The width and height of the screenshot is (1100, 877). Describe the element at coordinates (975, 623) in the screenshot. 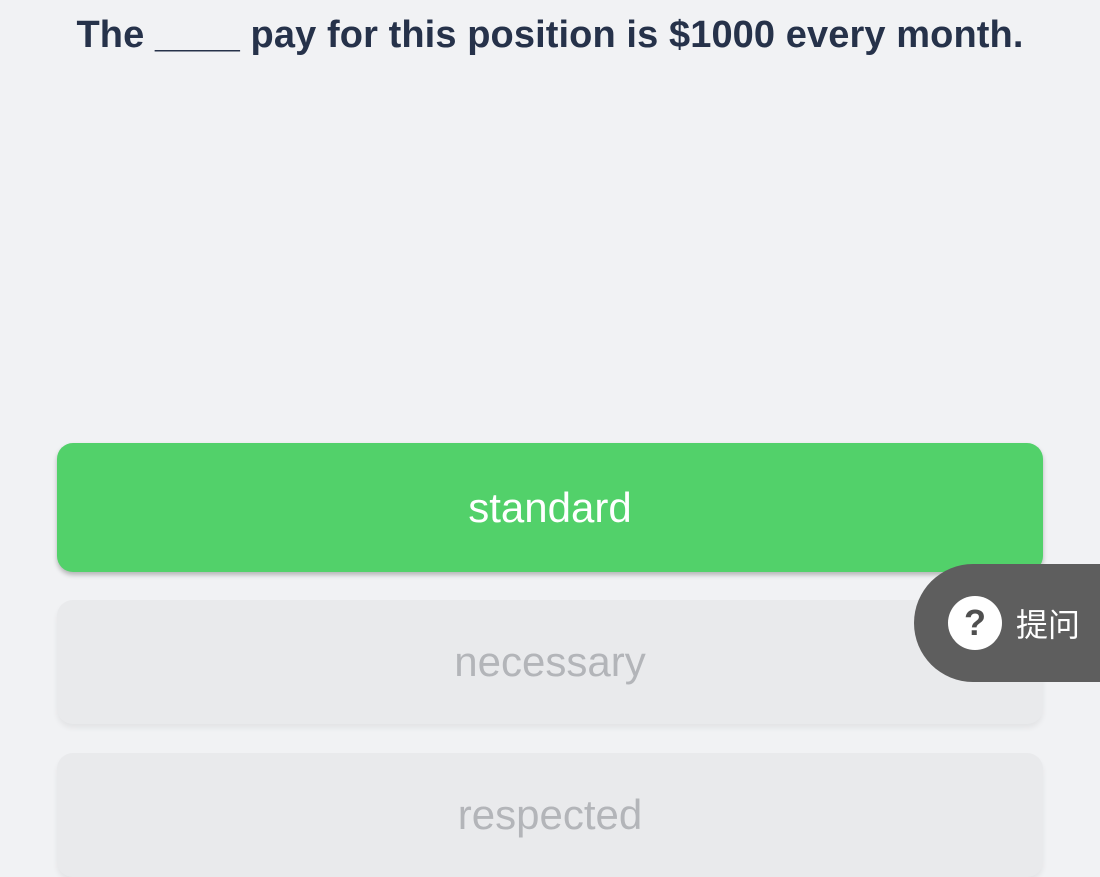

I see `question-circle-icon: ?` at that location.